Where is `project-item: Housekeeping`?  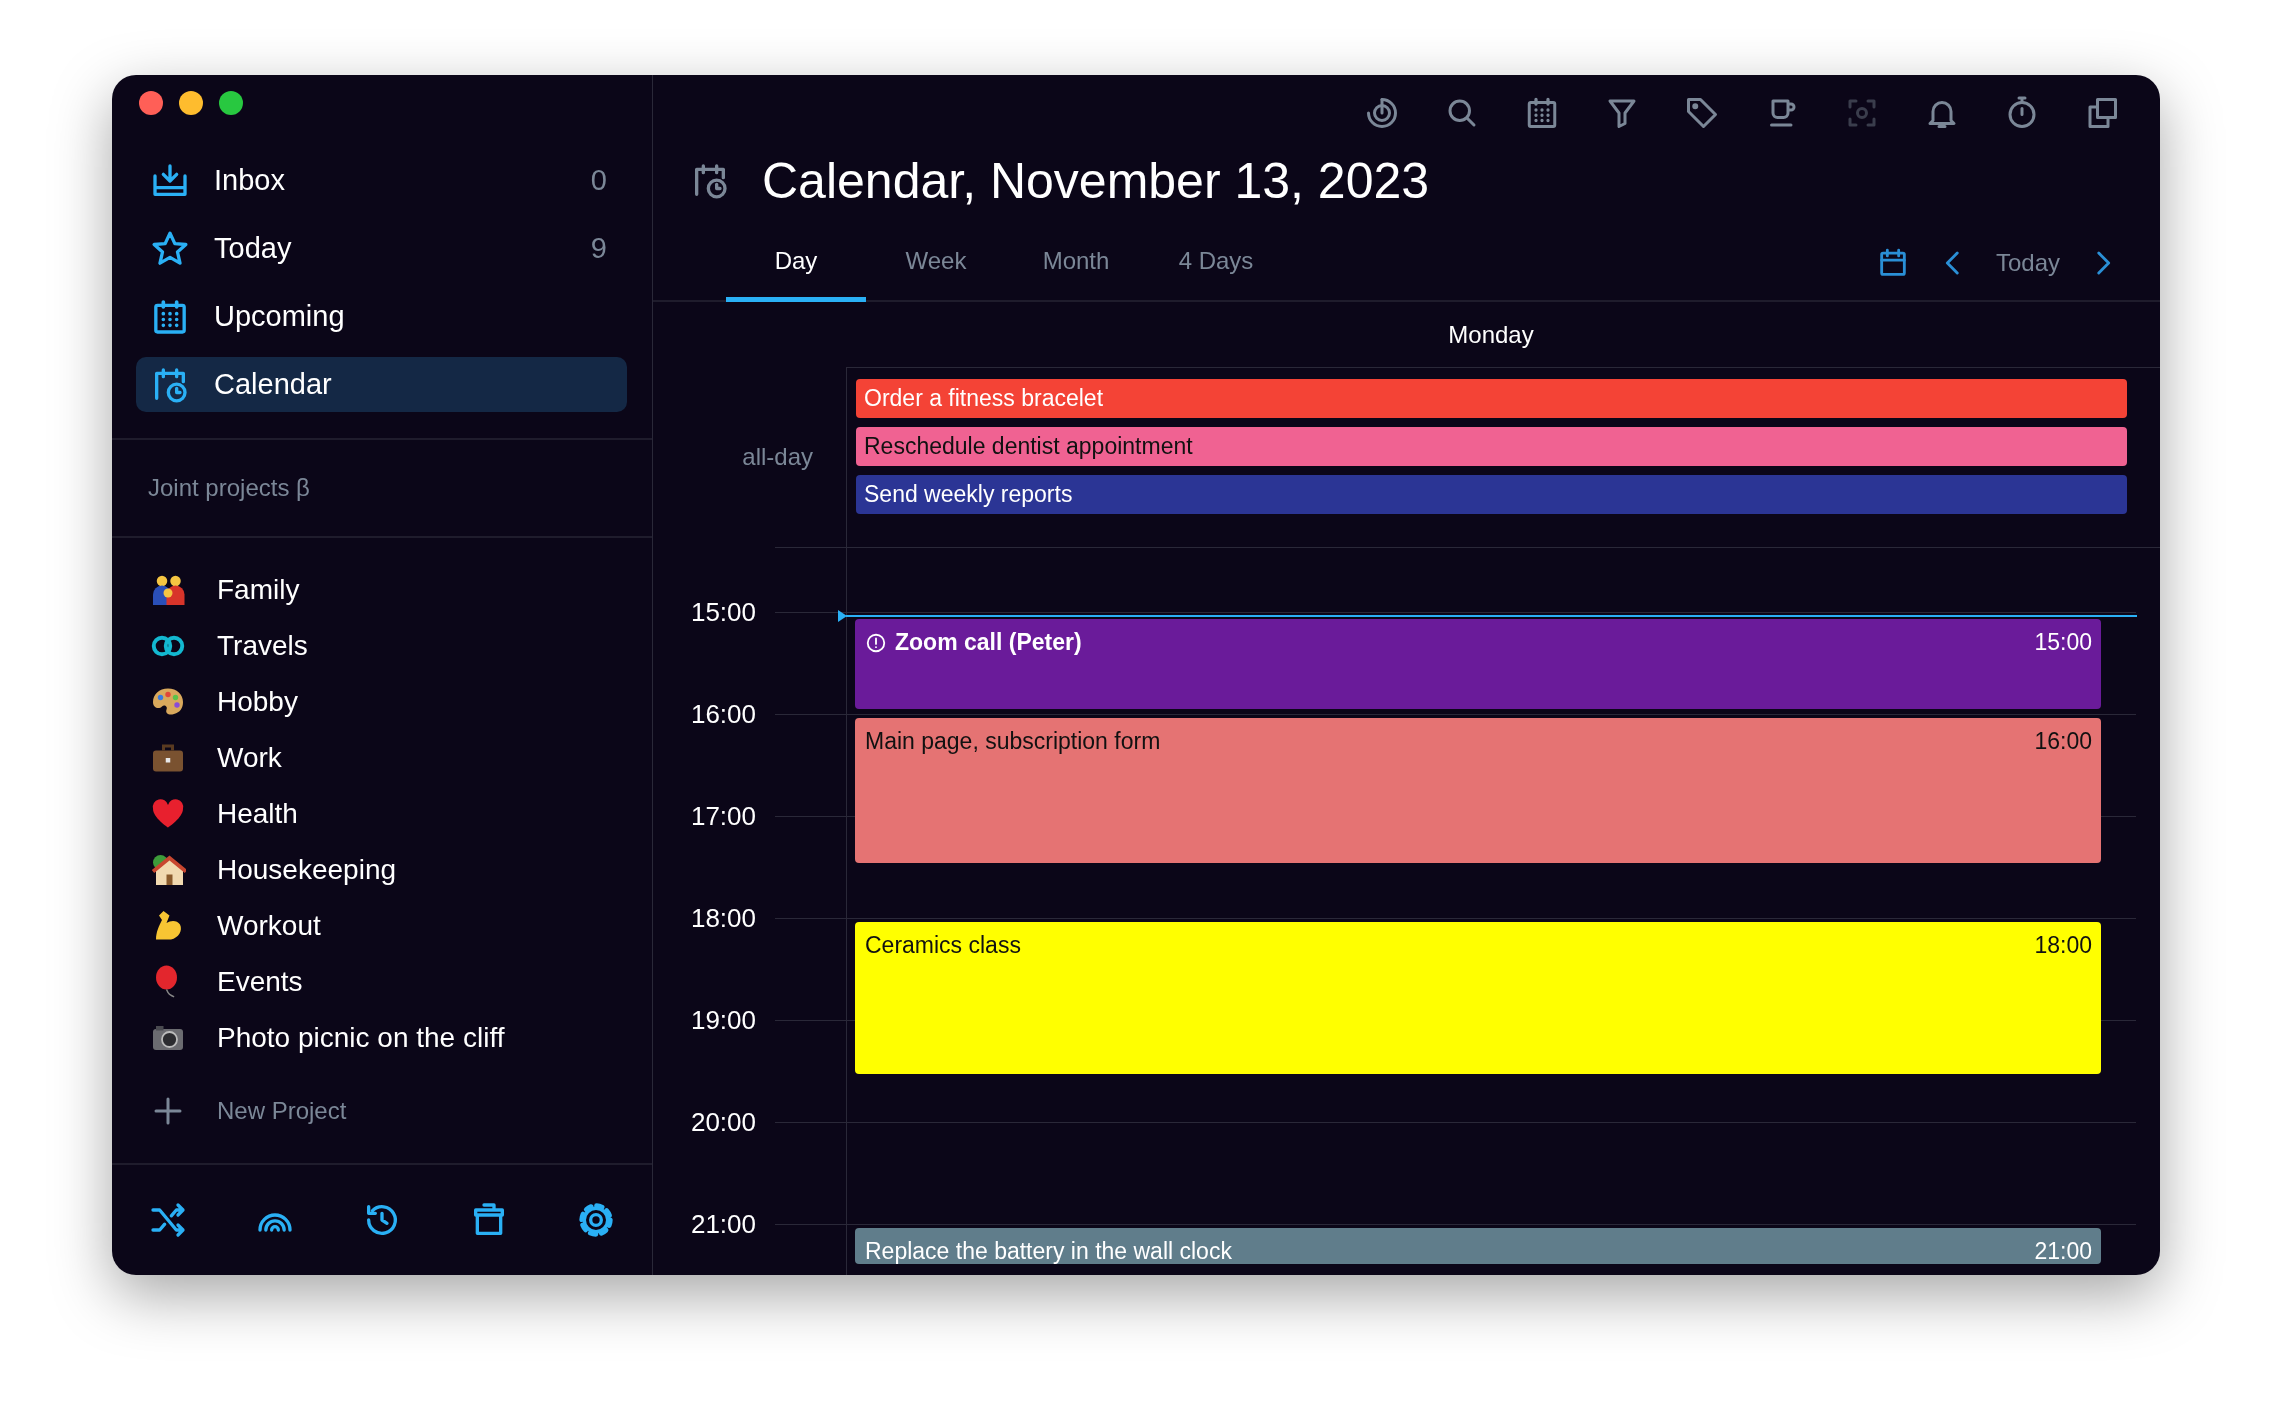 project-item: Housekeeping is located at coordinates (382, 870).